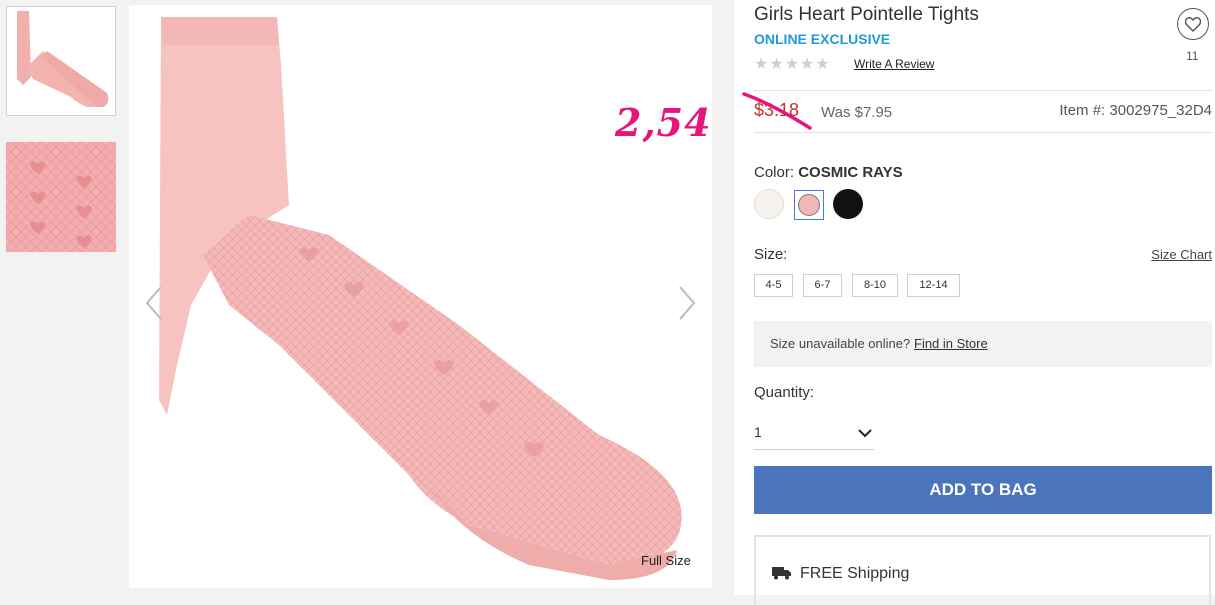  Describe the element at coordinates (758, 432) in the screenshot. I see `quantity-value: 1` at that location.